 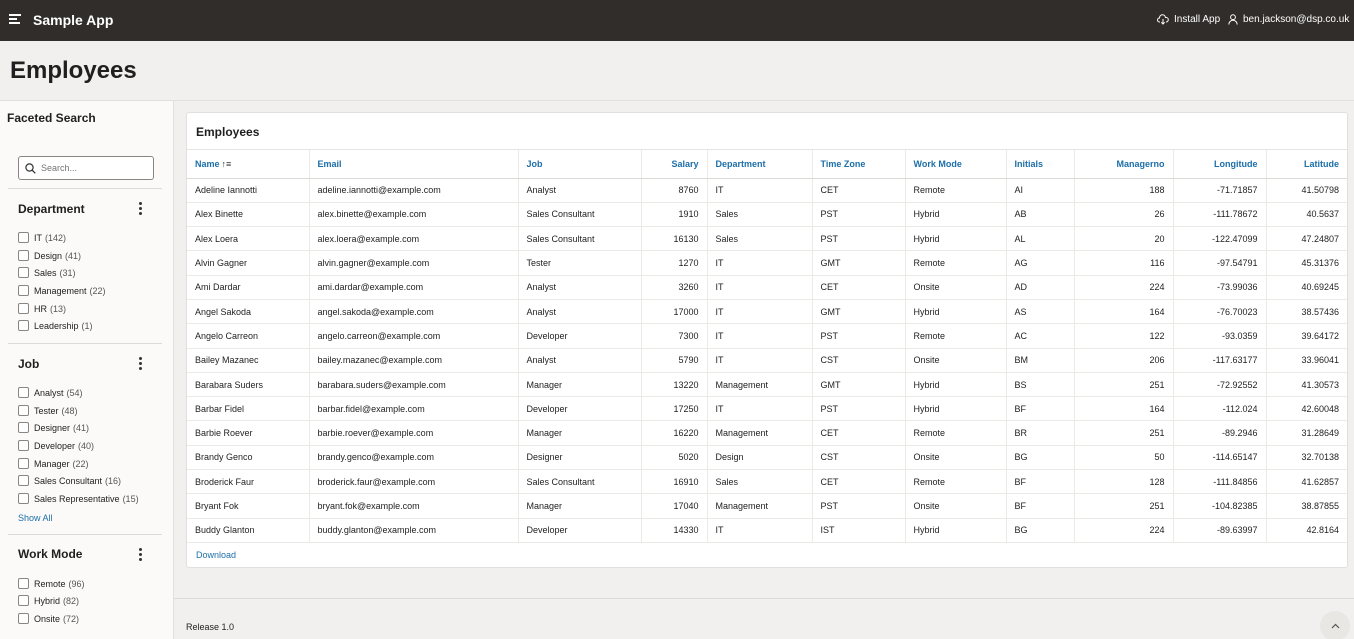 What do you see at coordinates (1040, 164) in the screenshot?
I see `column-header-initials: Initials` at bounding box center [1040, 164].